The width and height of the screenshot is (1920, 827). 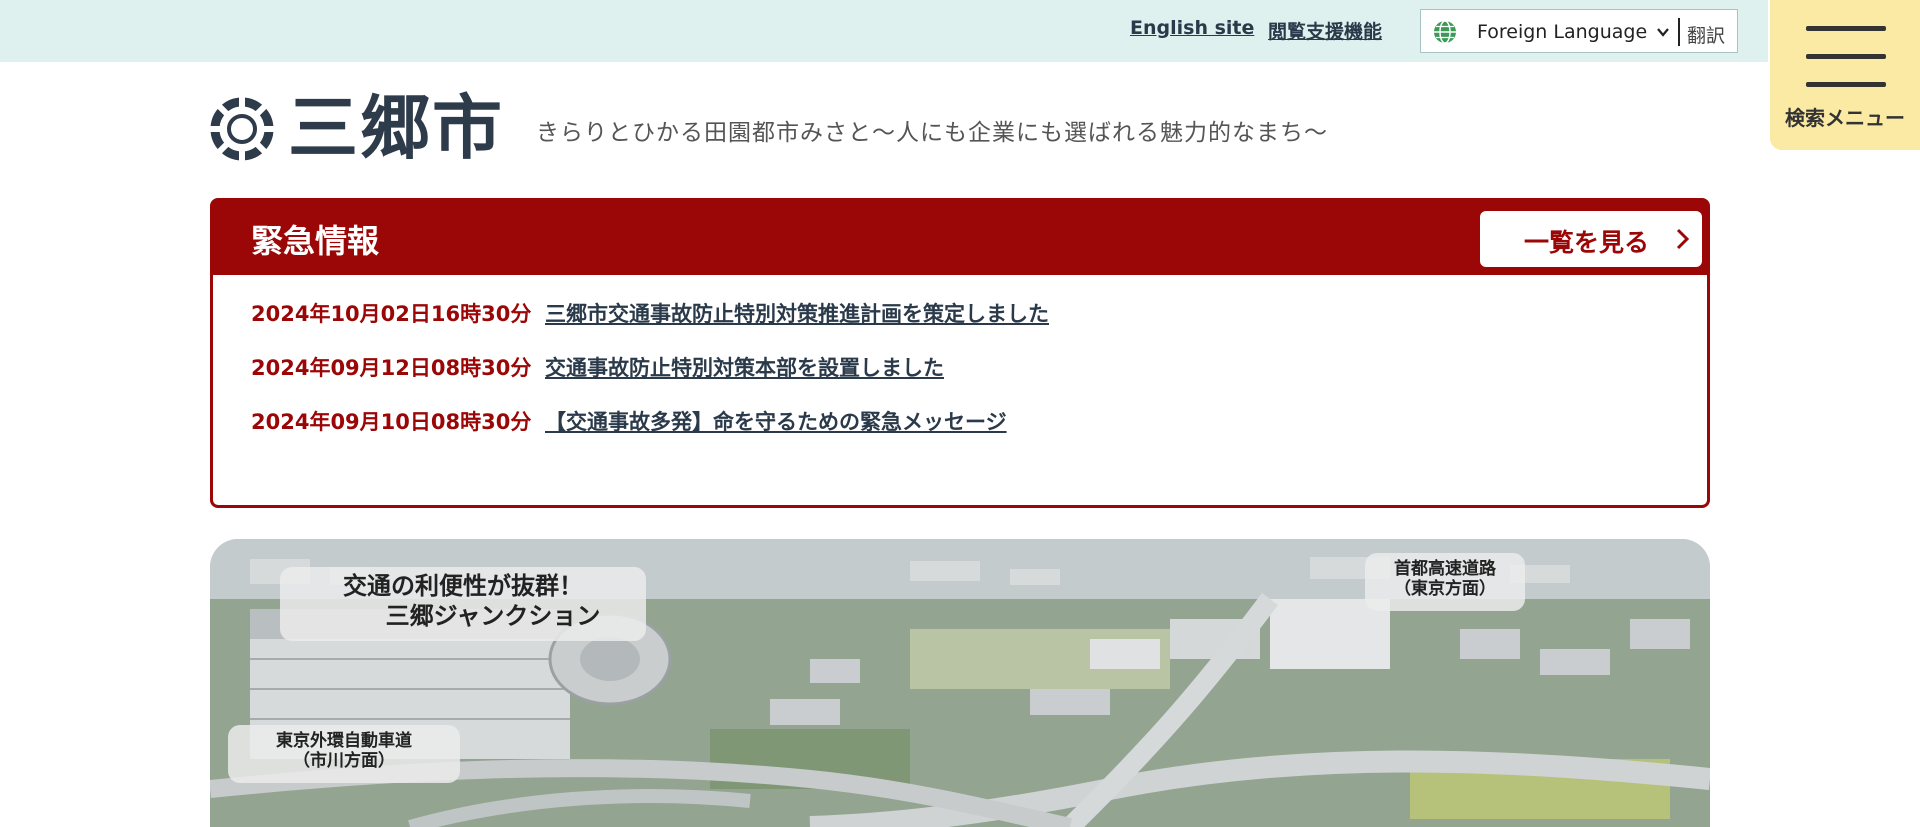 What do you see at coordinates (932, 133) in the screenshot?
I see `site-tagline: きらりとひかる田園都市みさと～人にも企業にも選ばれる魅力的なまち～` at bounding box center [932, 133].